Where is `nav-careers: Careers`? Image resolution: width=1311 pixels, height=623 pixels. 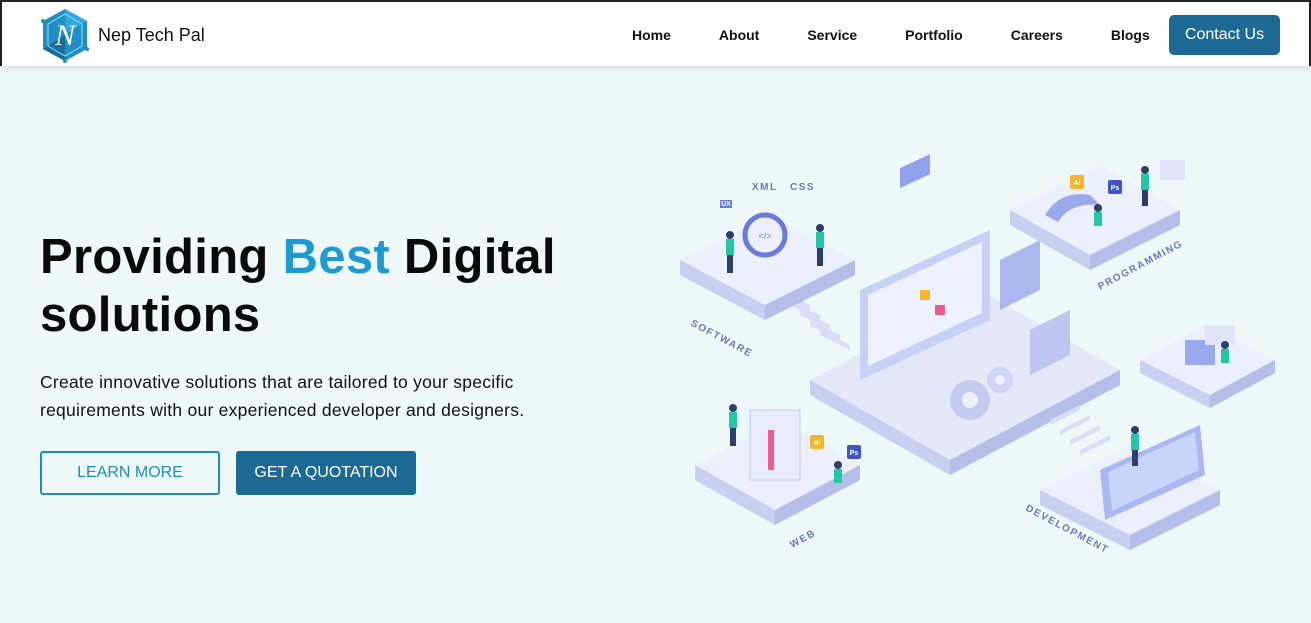
nav-careers: Careers is located at coordinates (1037, 35).